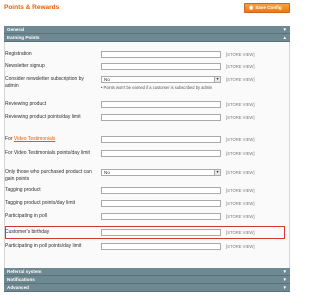 The image size is (320, 300). What do you see at coordinates (18, 287) in the screenshot?
I see `section-advanced-label: Advanced` at bounding box center [18, 287].